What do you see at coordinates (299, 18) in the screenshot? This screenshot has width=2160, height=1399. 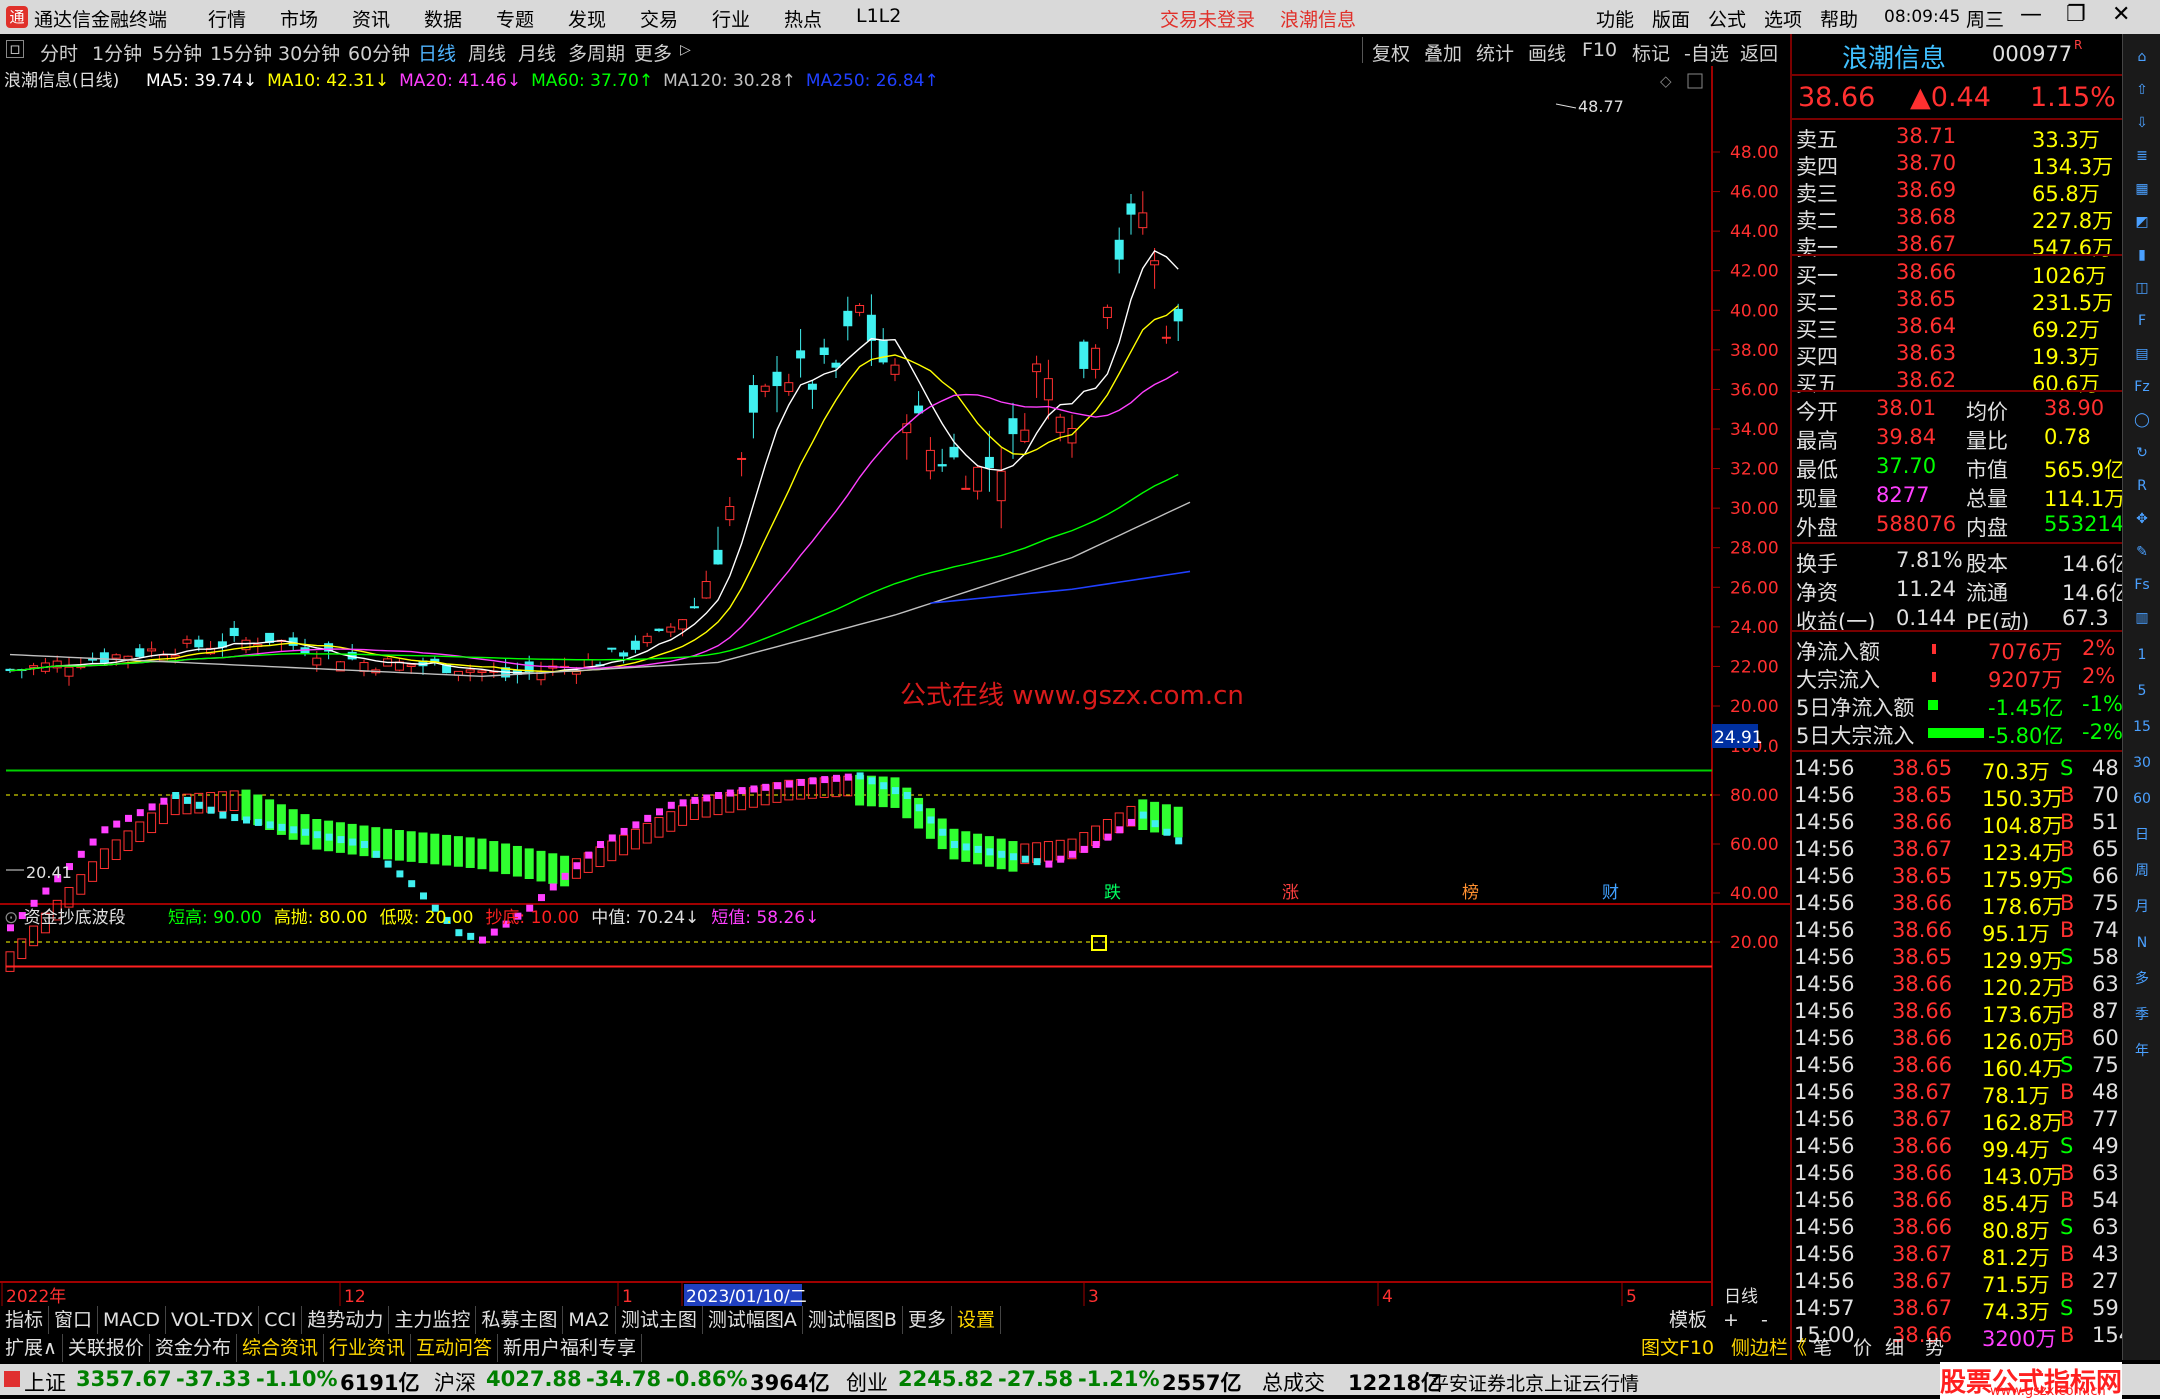 I see `menu-market: 市场` at bounding box center [299, 18].